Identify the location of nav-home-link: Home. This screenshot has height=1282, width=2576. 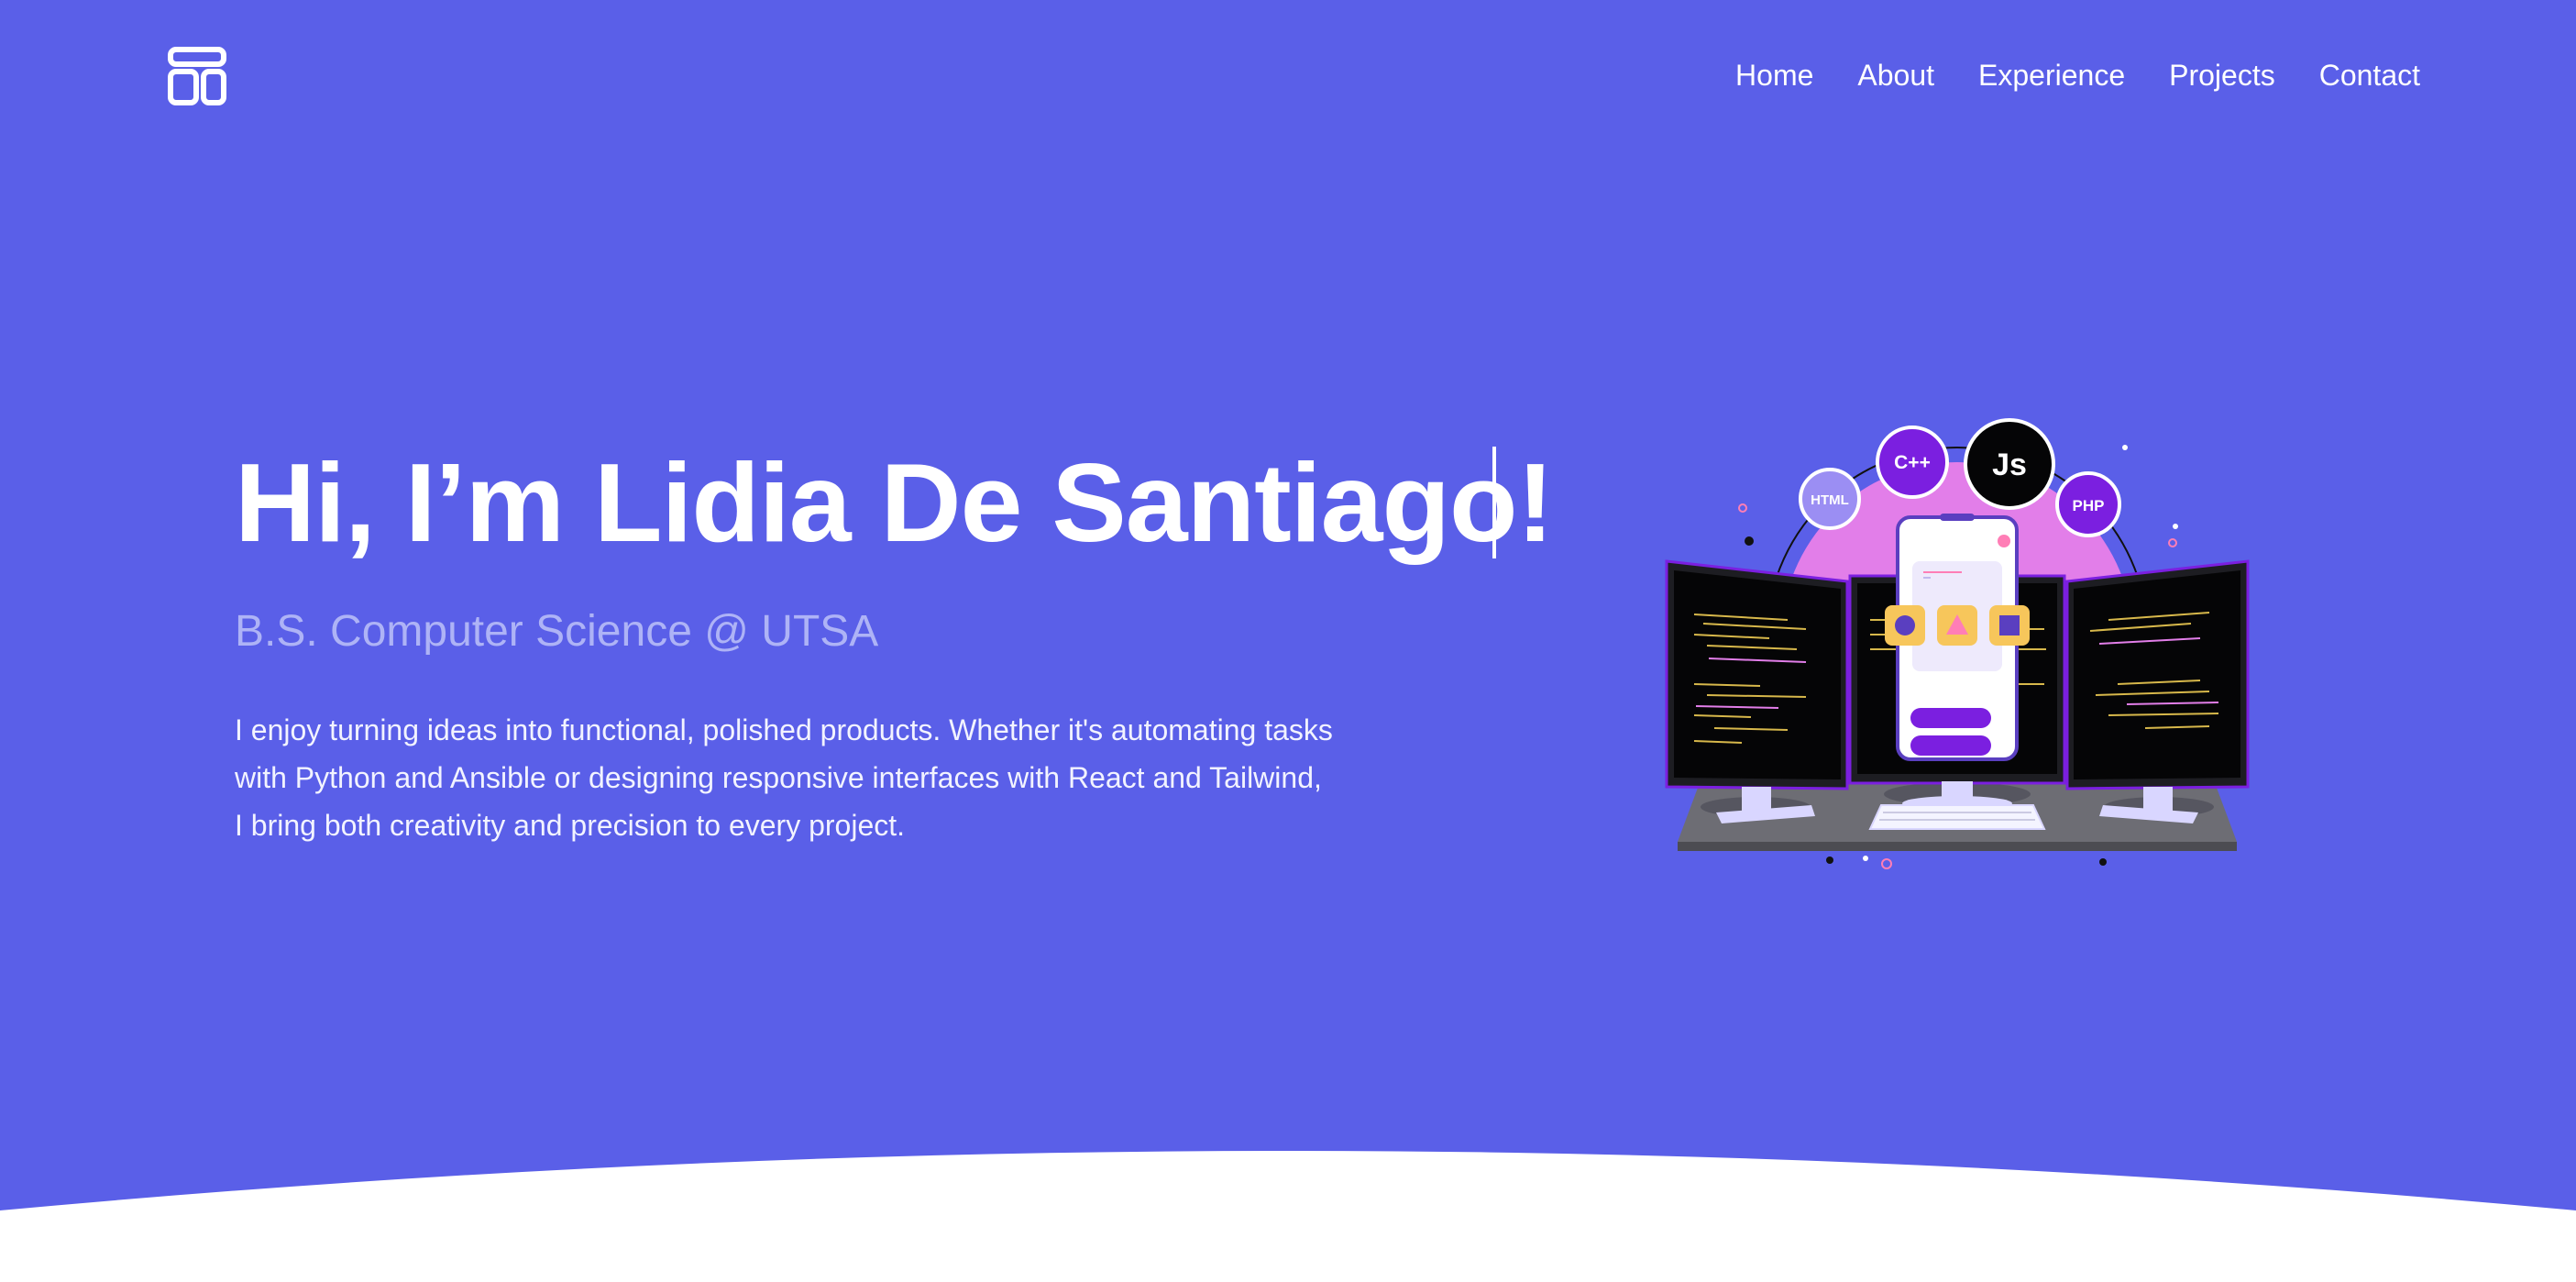
(1774, 75).